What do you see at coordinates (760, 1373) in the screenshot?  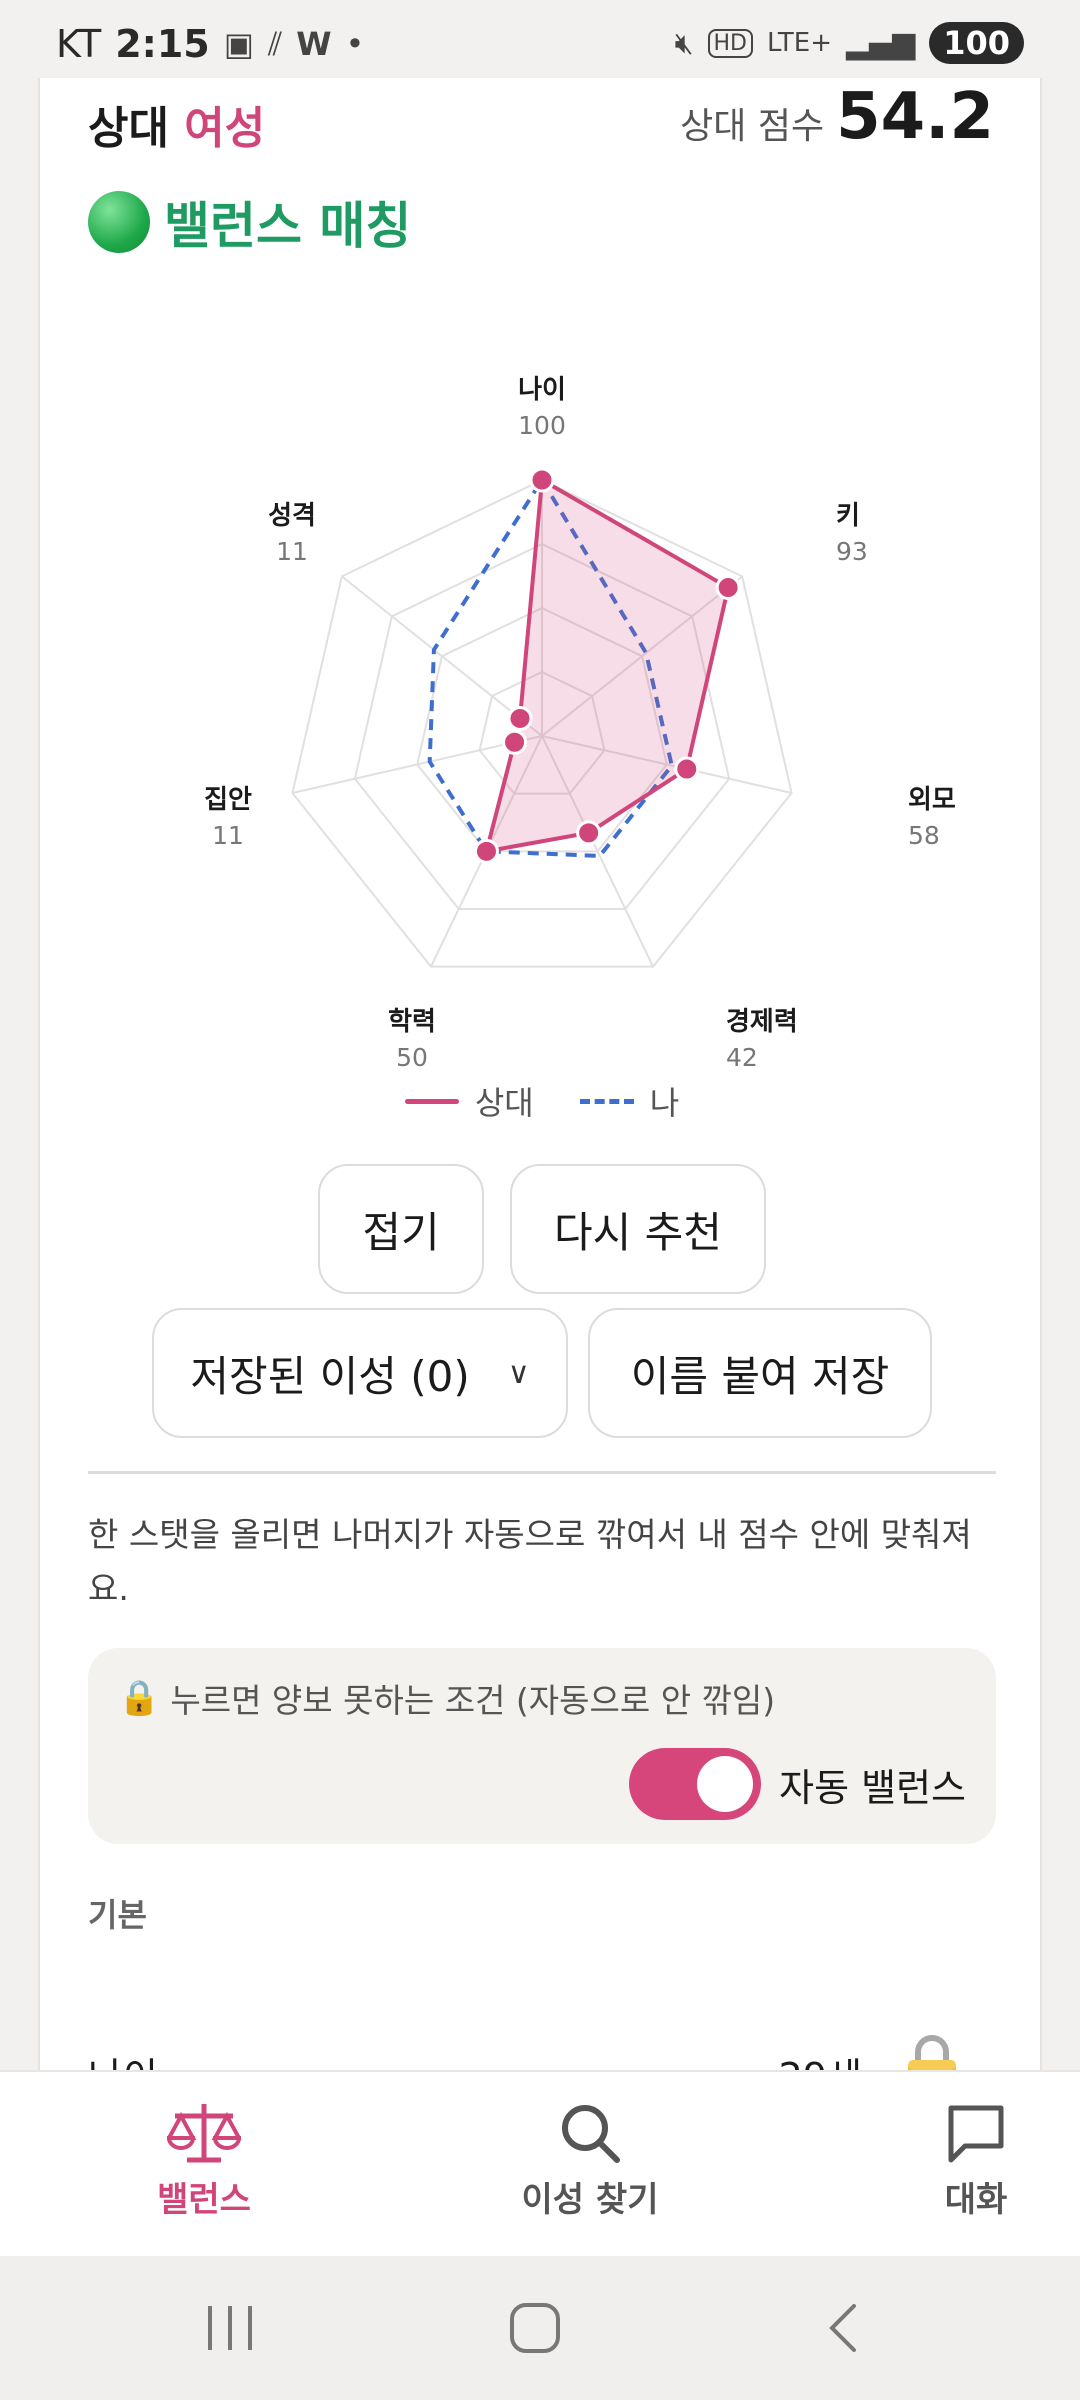 I see `name-save-button: 이름 붙여 저장` at bounding box center [760, 1373].